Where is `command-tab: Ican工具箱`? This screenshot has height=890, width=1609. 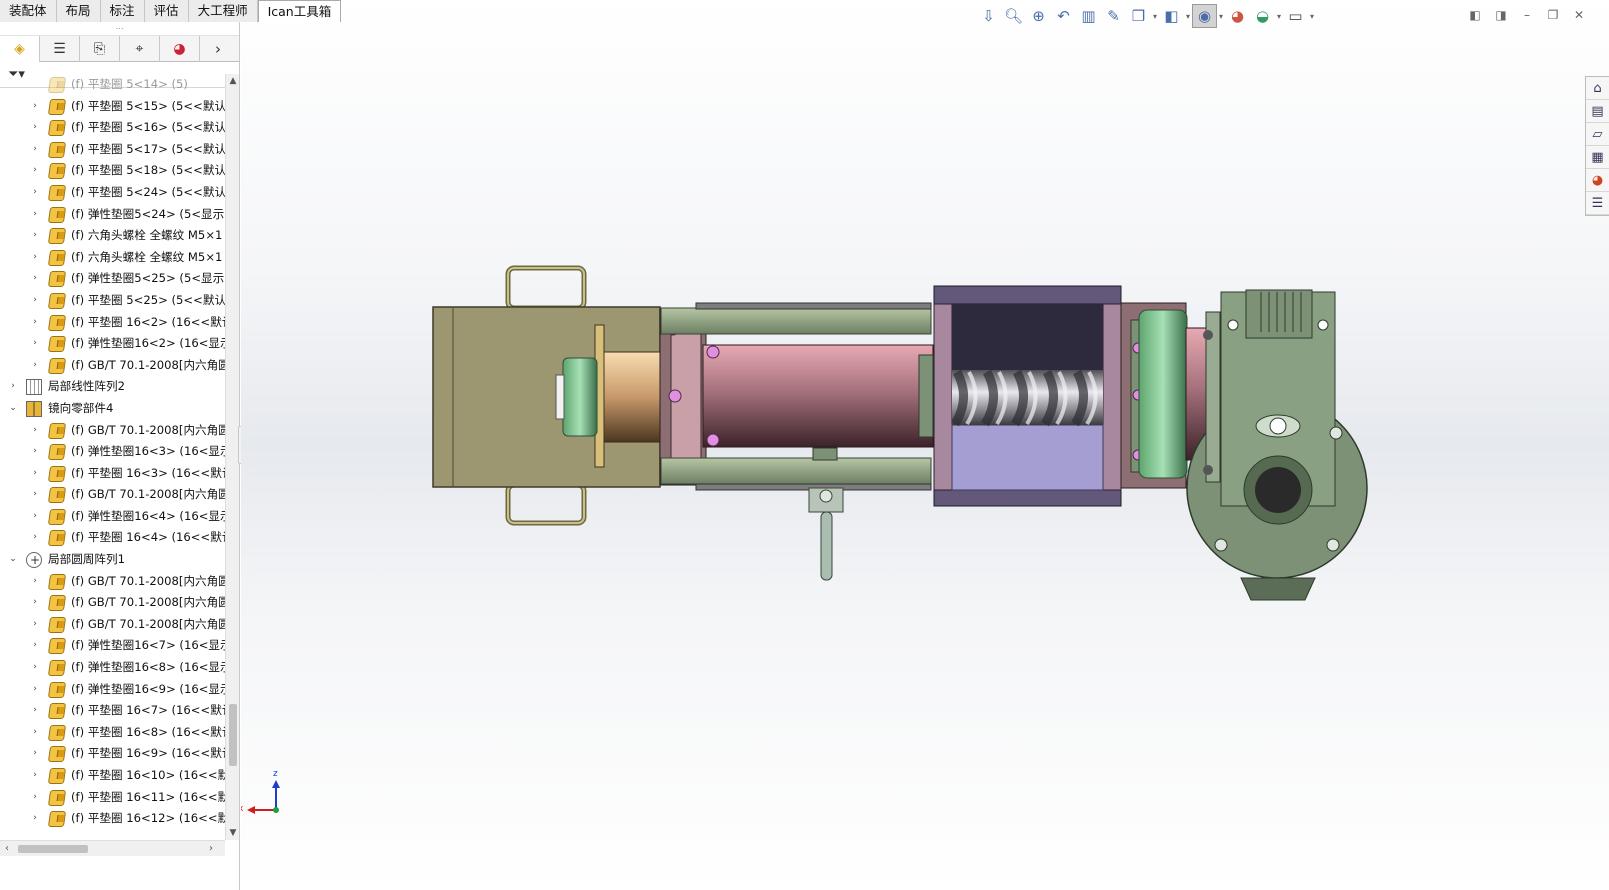
command-tab: Ican工具箱 is located at coordinates (299, 11).